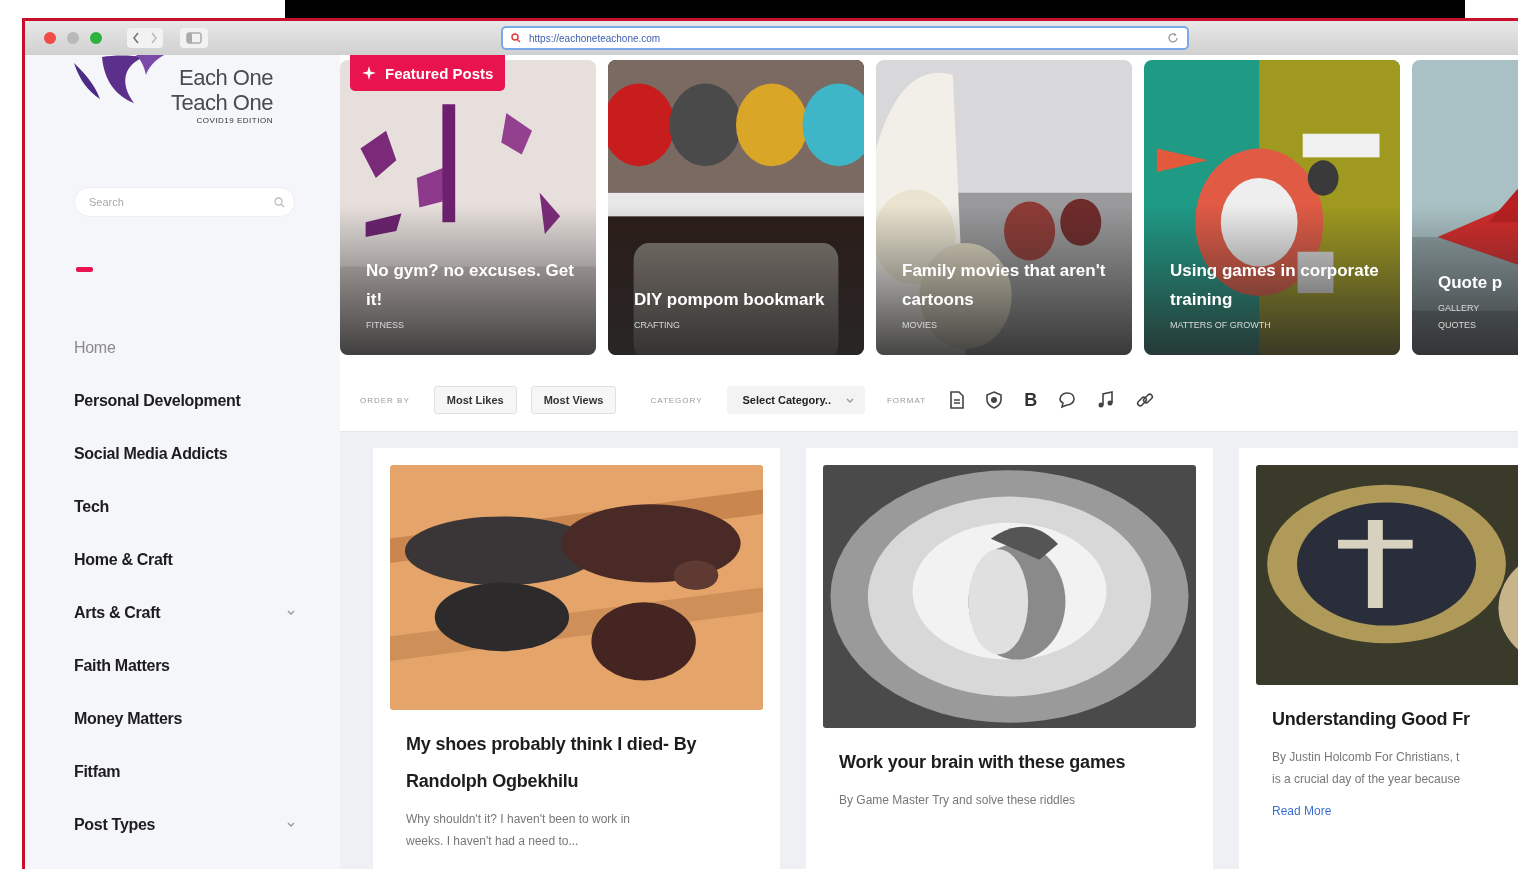  I want to click on music-note-icon, so click(1106, 400).